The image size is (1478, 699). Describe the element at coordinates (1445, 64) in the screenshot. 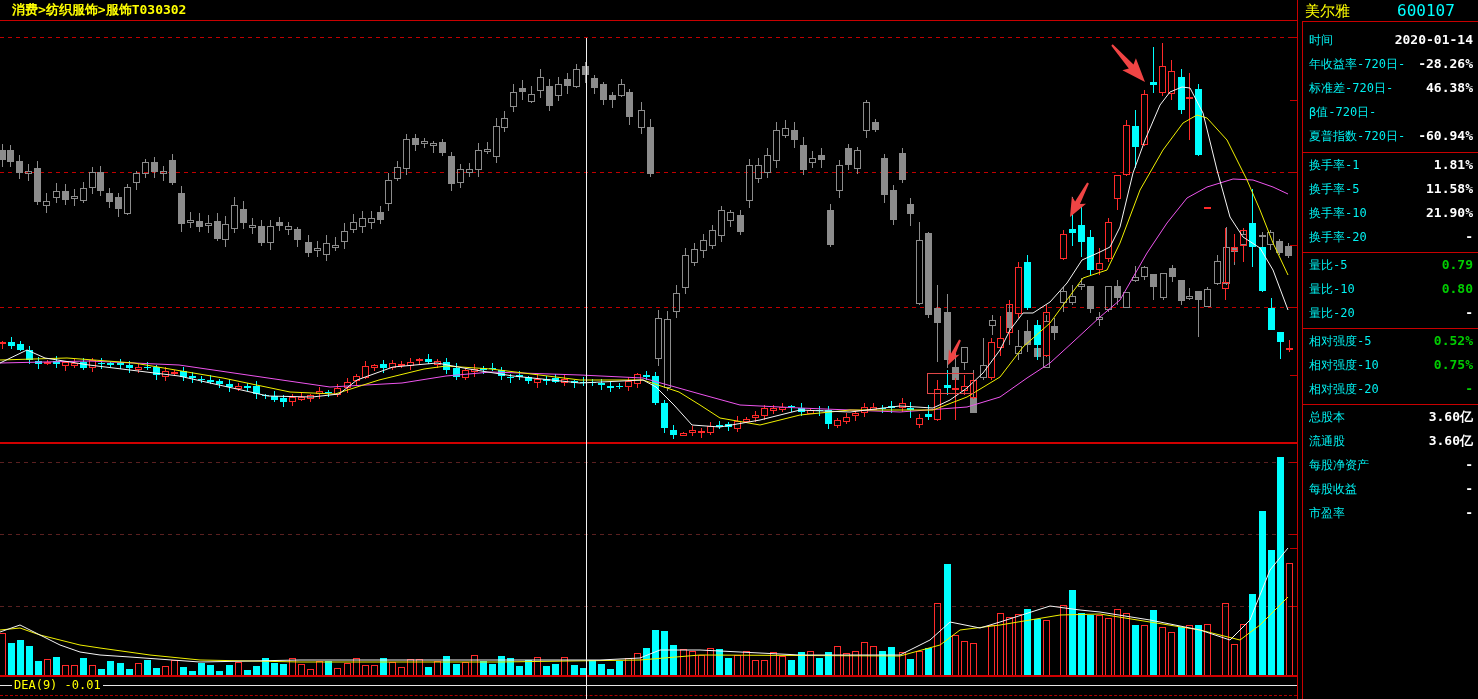

I see `metric-value: -28.26%` at that location.